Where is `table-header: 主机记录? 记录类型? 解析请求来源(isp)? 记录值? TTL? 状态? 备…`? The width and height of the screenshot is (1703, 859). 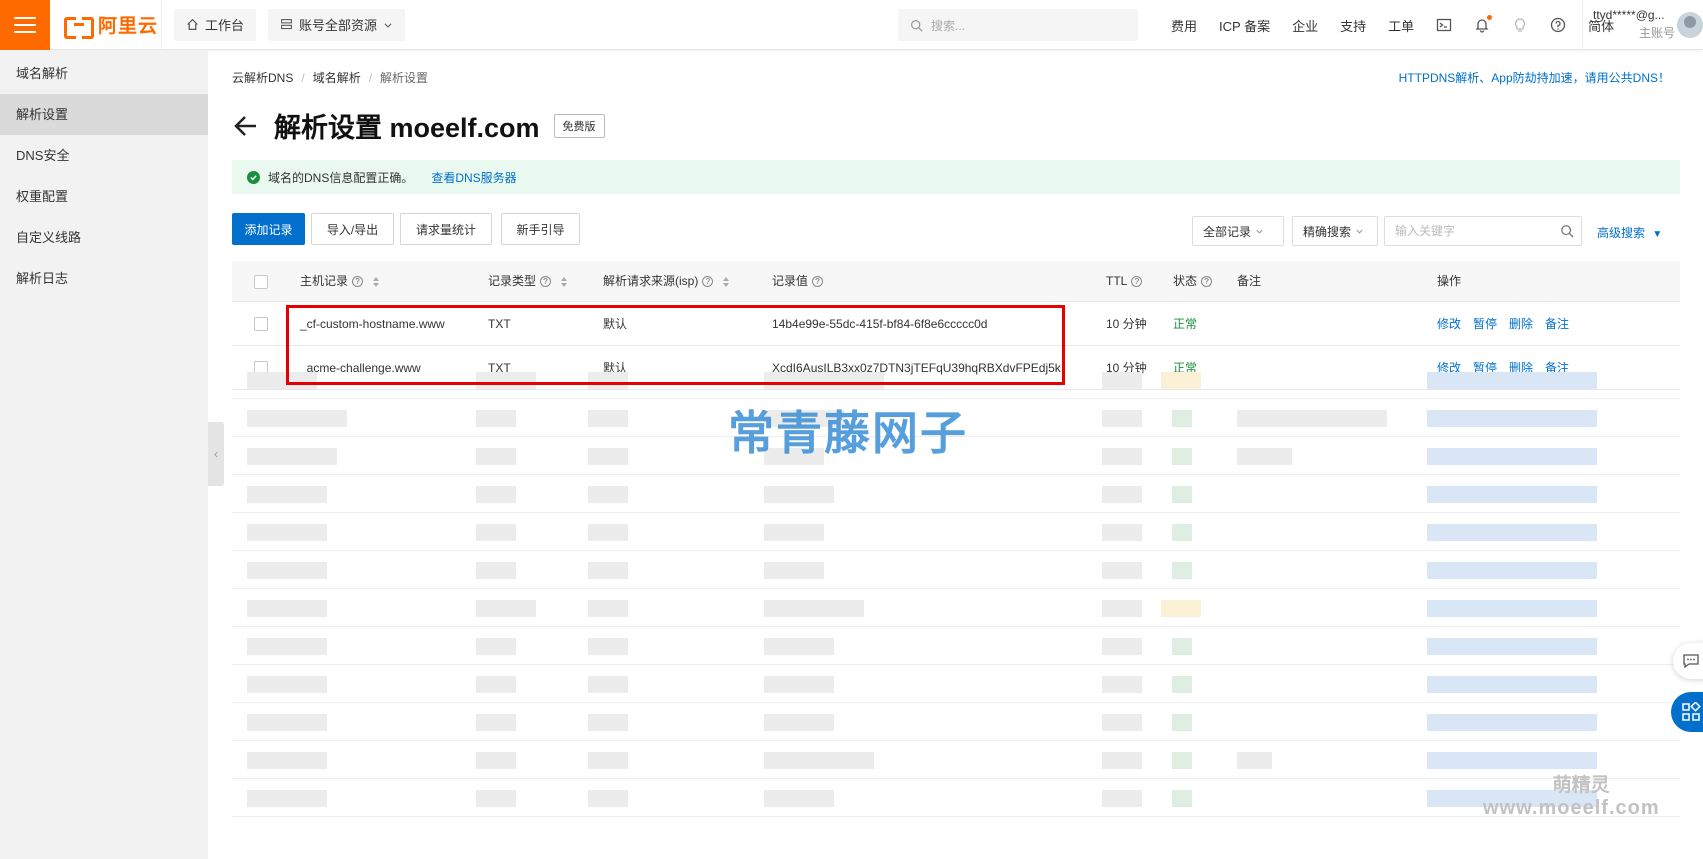
table-header: 主机记录? 记录类型? 解析请求来源(isp)? 记录值? TTL? 状态? 备… is located at coordinates (956, 281).